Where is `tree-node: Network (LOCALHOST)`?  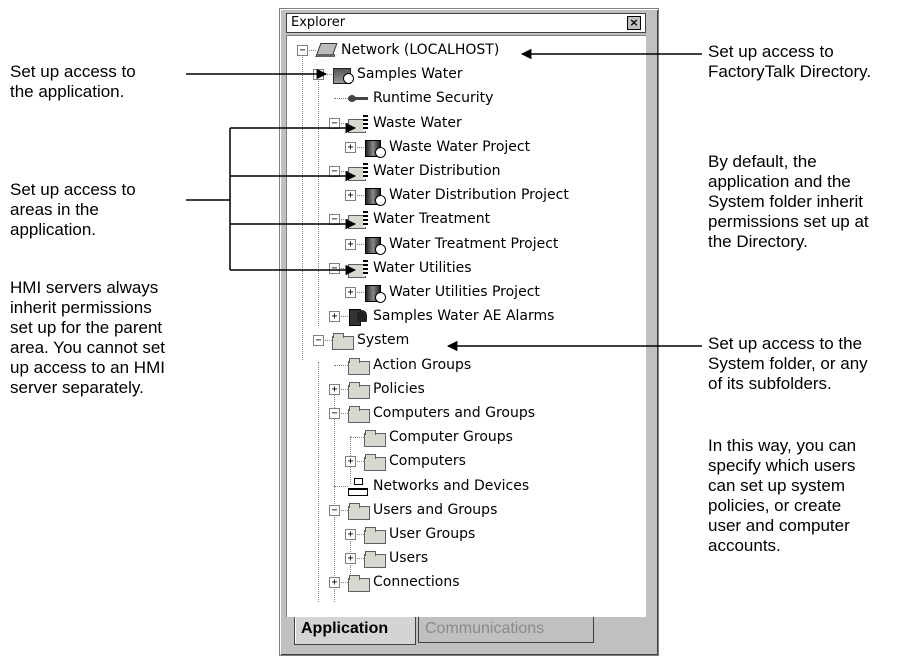
tree-node: Network (LOCALHOST) is located at coordinates (407, 50).